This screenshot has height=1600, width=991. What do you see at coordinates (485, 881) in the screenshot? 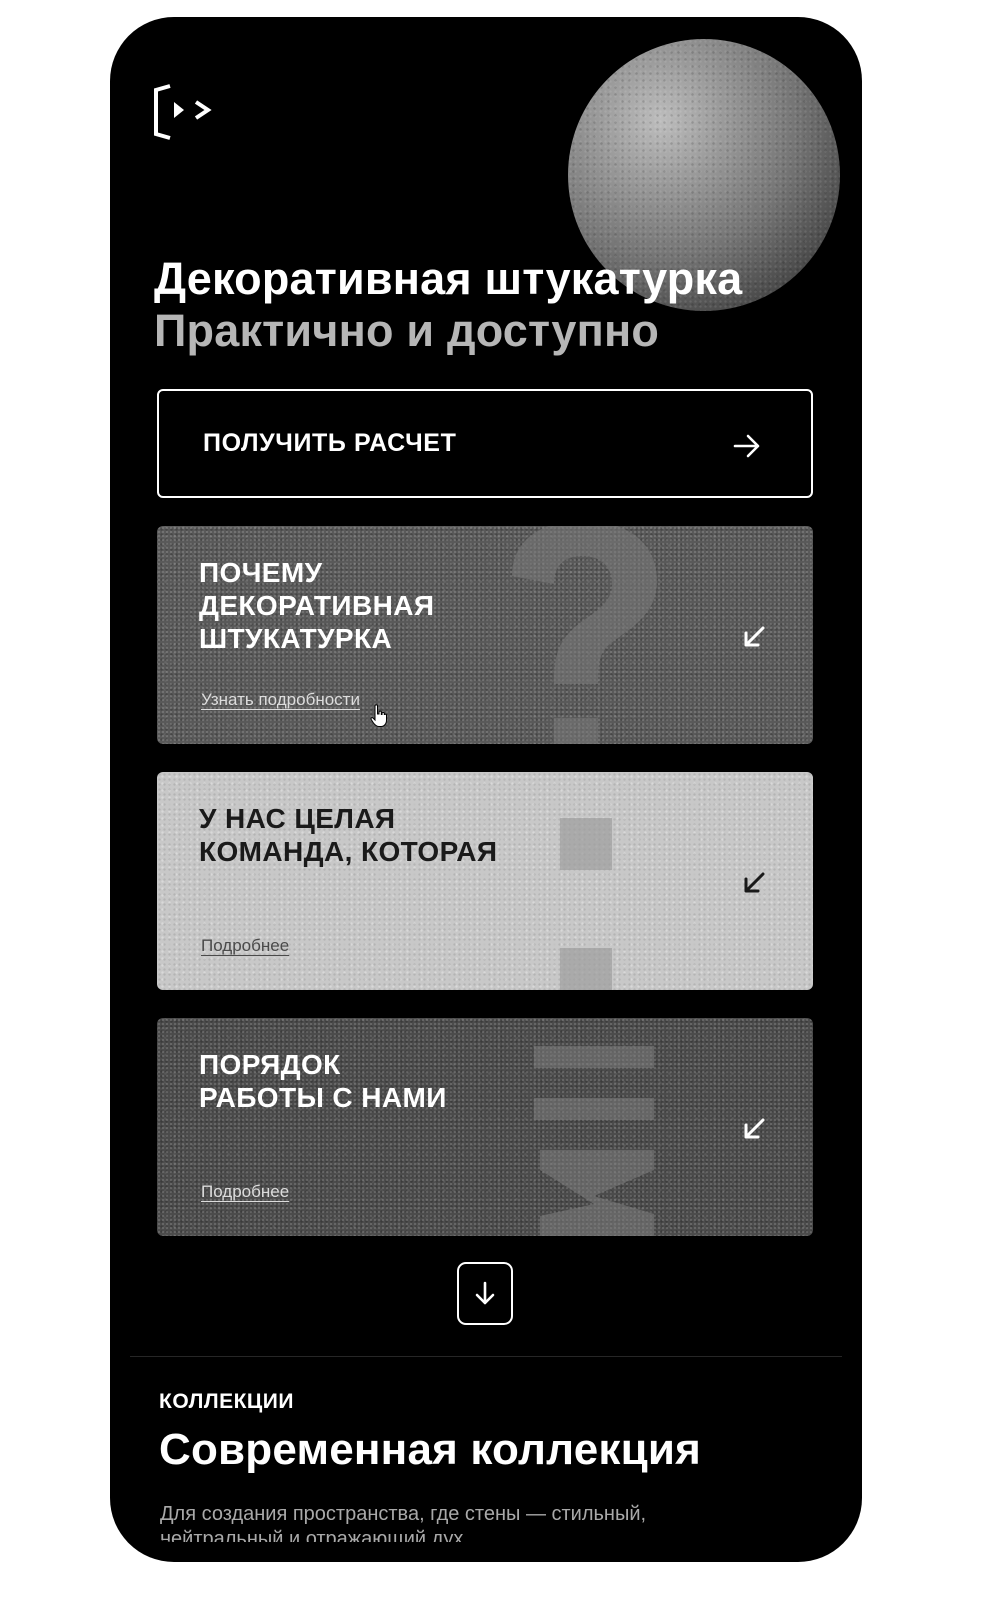
I see `card-team: У НАС ЦЕЛАЯ КОМАНДА, КОТОРАЯ Подробнее` at bounding box center [485, 881].